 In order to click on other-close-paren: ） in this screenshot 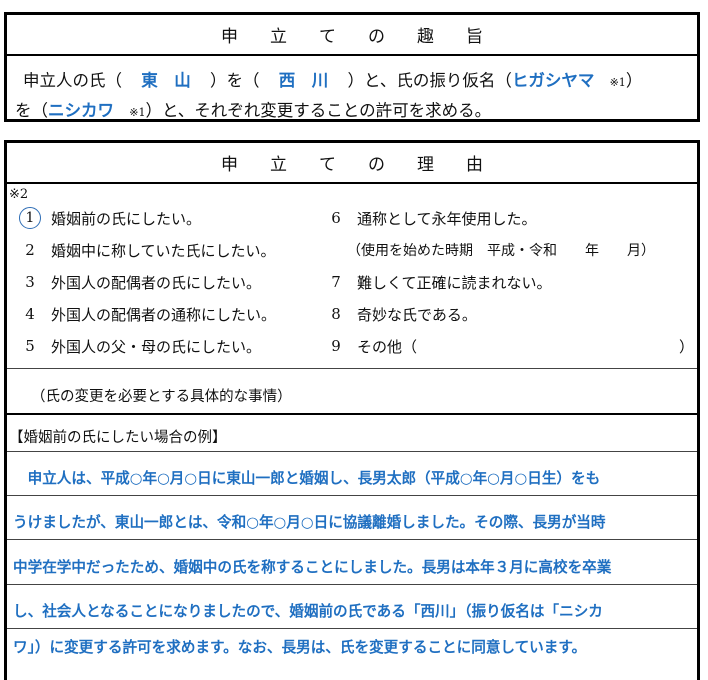, I will do `click(686, 346)`.